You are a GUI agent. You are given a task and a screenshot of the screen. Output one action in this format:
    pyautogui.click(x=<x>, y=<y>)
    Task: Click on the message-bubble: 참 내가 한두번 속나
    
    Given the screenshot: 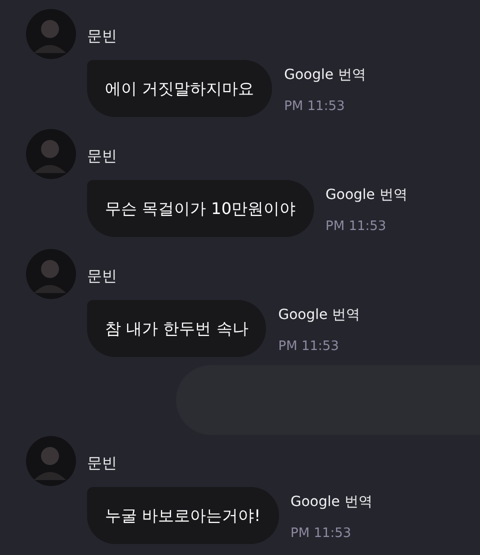 What is the action you would take?
    pyautogui.click(x=176, y=328)
    